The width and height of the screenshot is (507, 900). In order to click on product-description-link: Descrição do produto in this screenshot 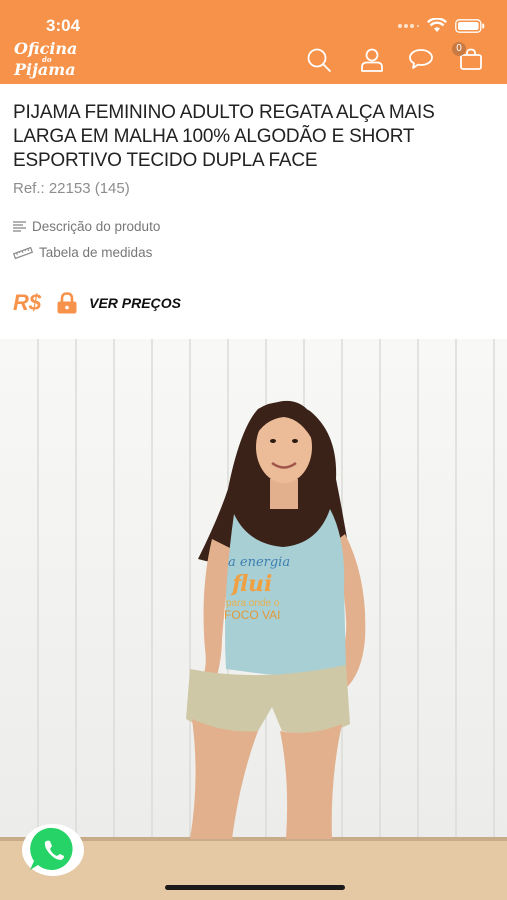, I will do `click(86, 226)`.